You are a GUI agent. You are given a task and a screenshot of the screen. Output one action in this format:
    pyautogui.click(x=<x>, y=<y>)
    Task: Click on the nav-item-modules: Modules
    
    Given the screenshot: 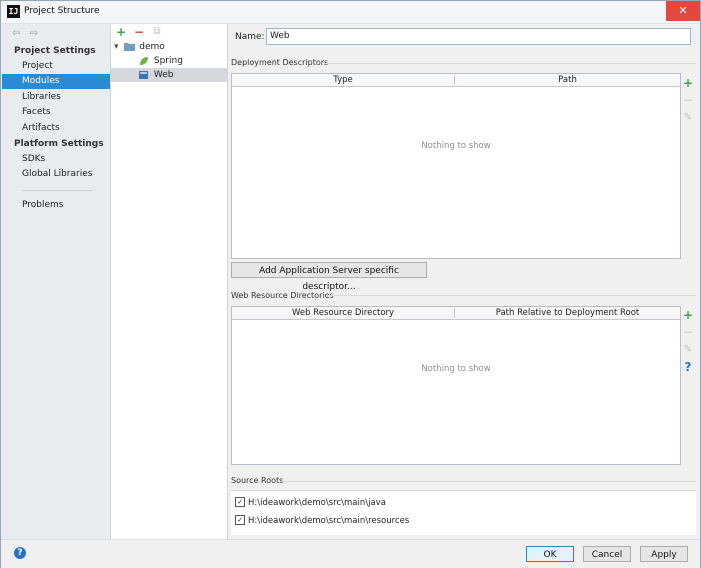 What is the action you would take?
    pyautogui.click(x=56, y=81)
    